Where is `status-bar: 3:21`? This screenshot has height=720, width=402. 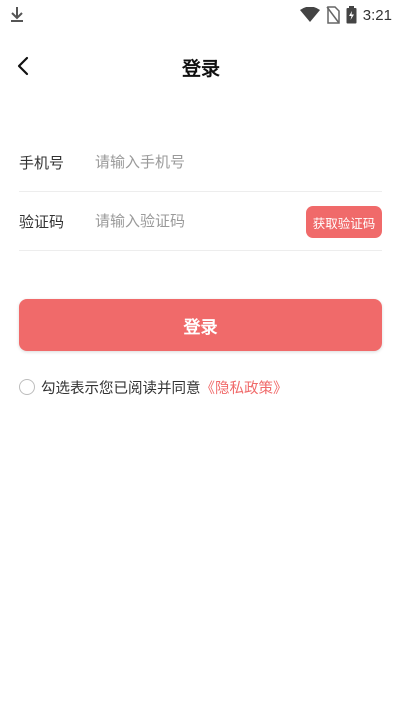
status-bar: 3:21 is located at coordinates (201, 15).